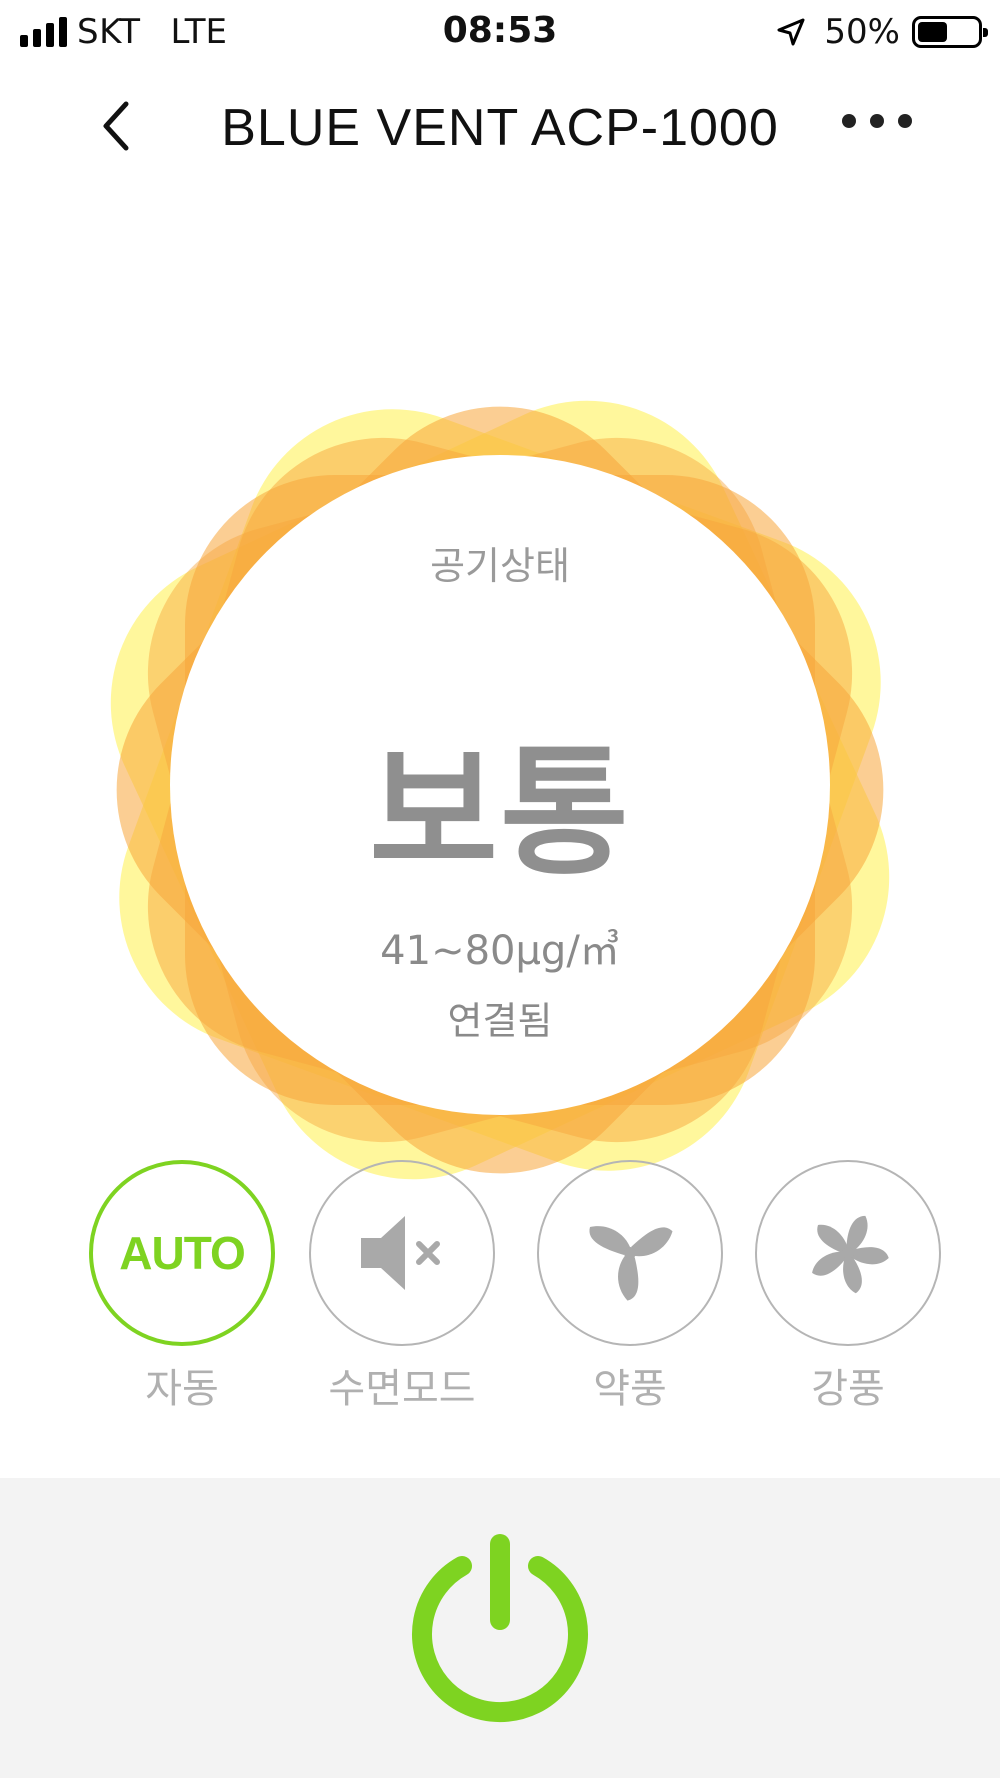 The image size is (1000, 1778). What do you see at coordinates (402, 1389) in the screenshot?
I see `mode-label-sleep: 수면모드` at bounding box center [402, 1389].